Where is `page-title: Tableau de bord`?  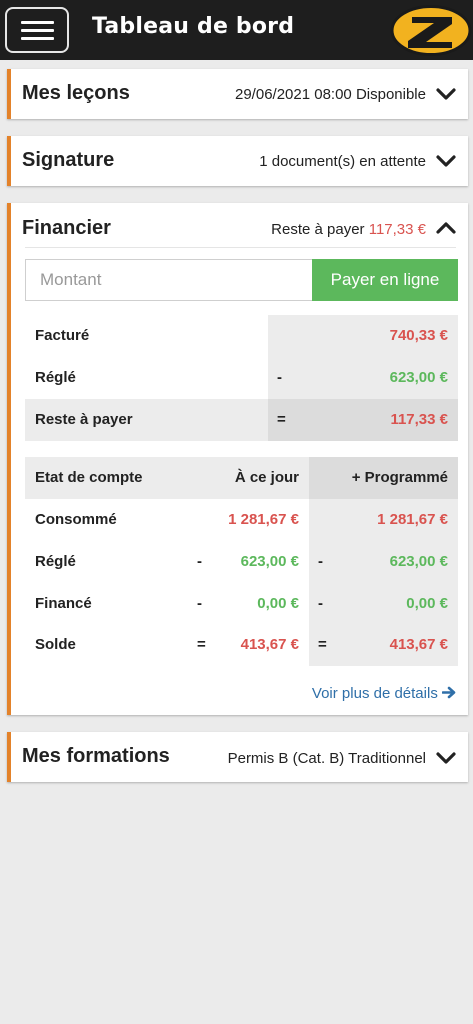 page-title: Tableau de bord is located at coordinates (193, 26).